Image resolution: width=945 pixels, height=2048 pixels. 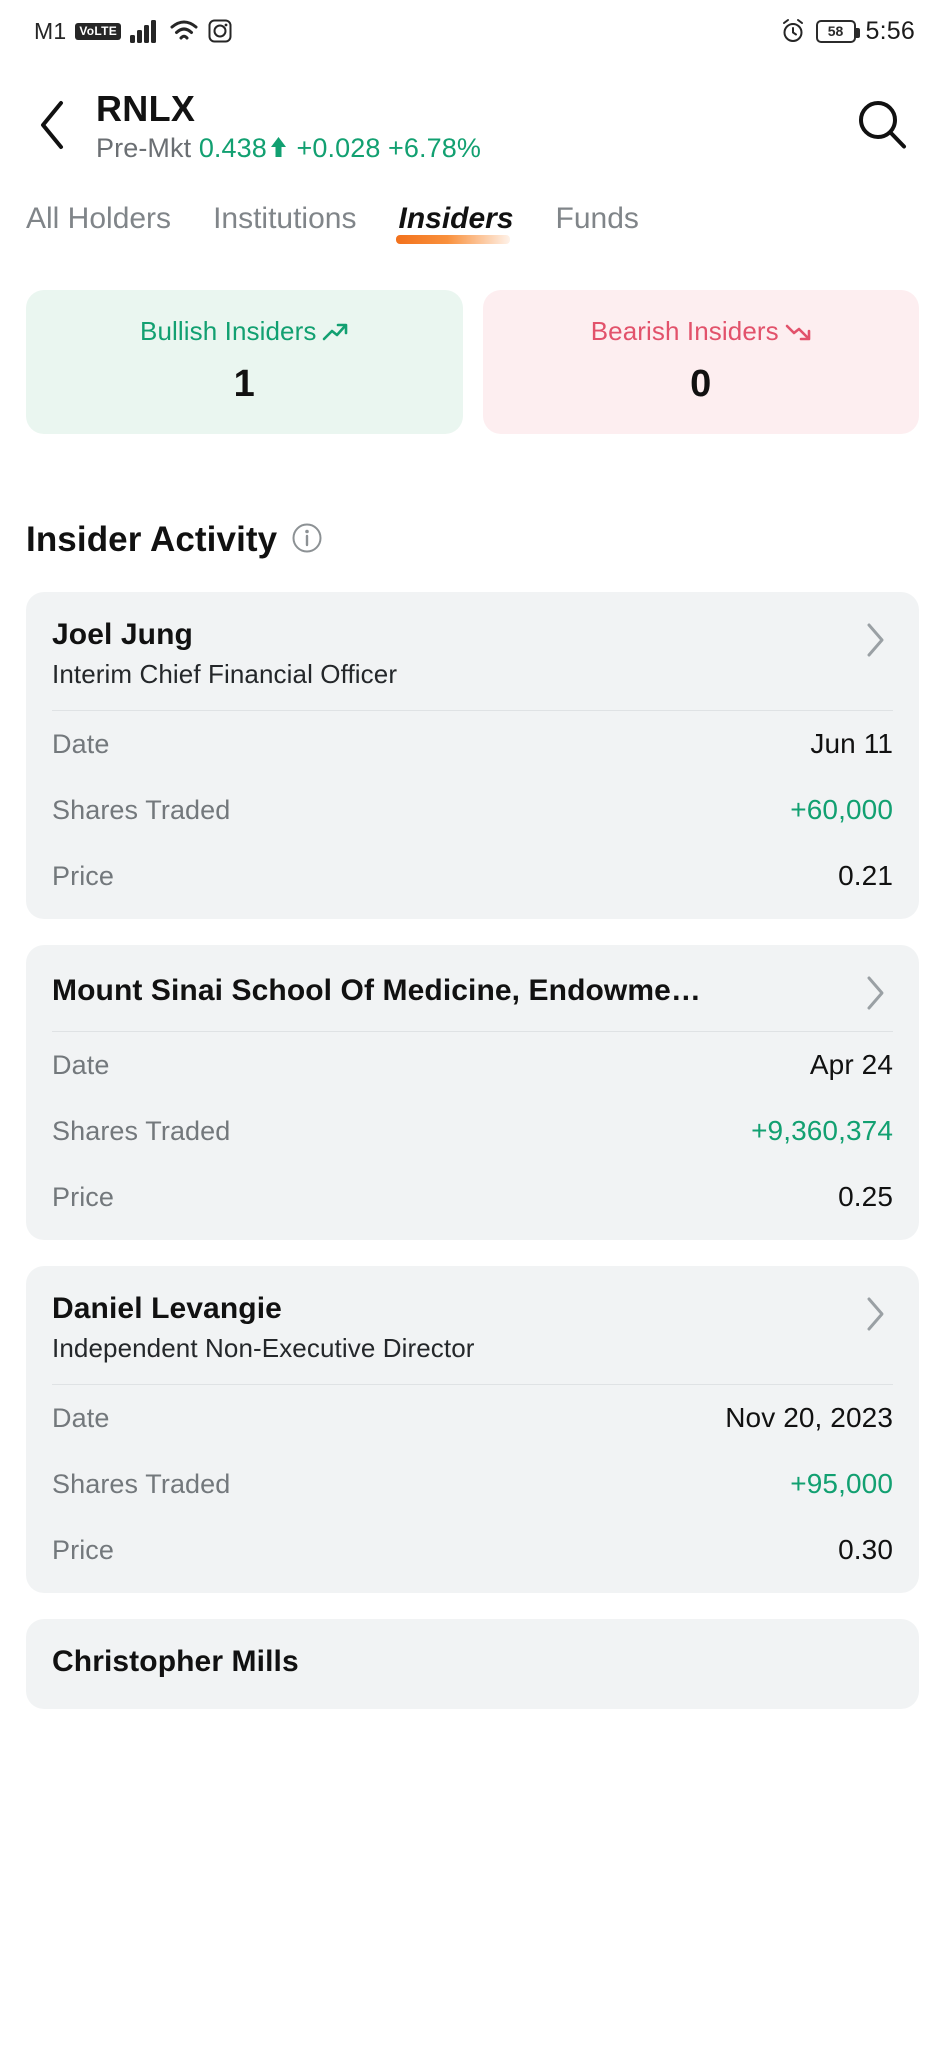 I want to click on insider-date-row: Date Nov 20, 2023, so click(x=472, y=1418).